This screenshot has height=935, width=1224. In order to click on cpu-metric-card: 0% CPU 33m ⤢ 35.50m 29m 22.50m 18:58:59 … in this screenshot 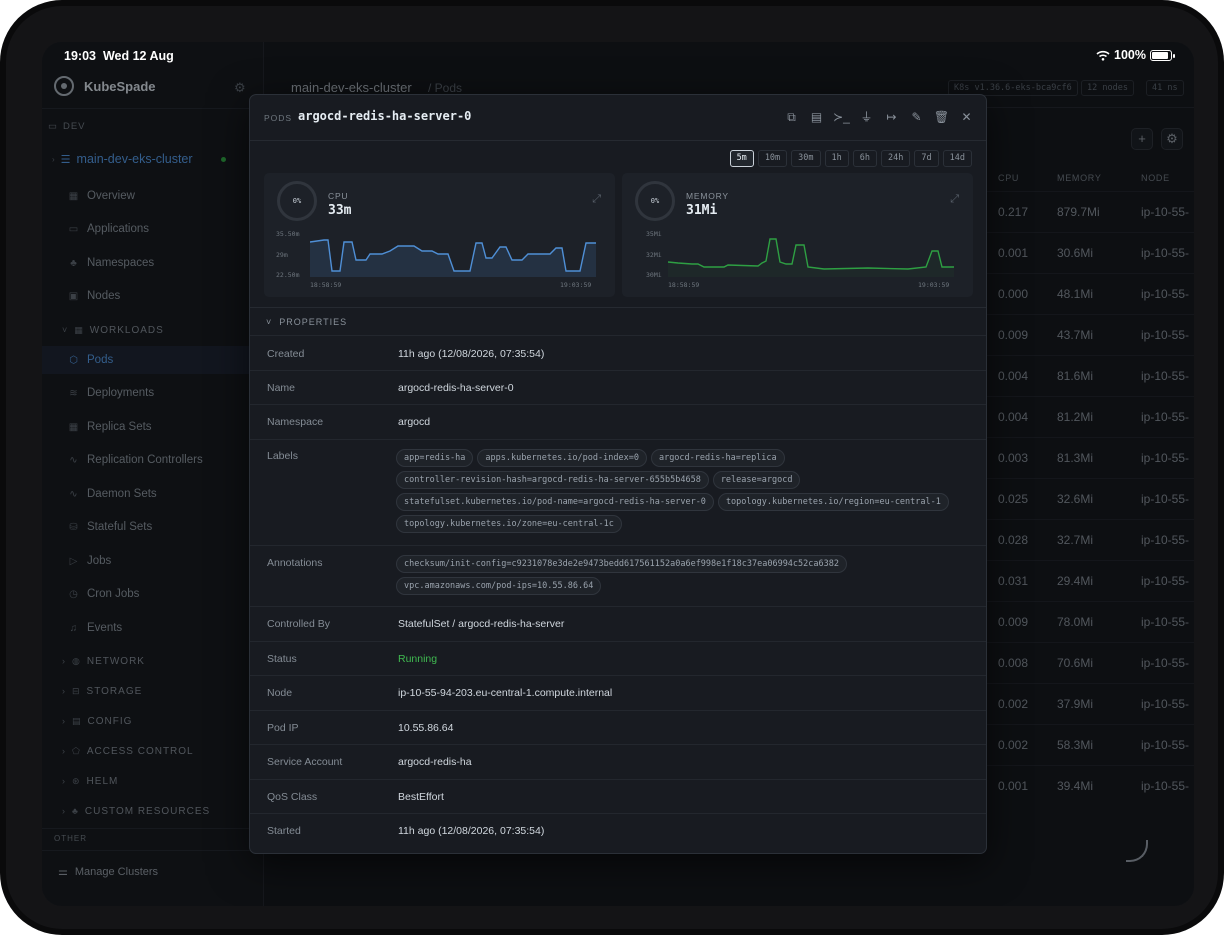, I will do `click(439, 235)`.